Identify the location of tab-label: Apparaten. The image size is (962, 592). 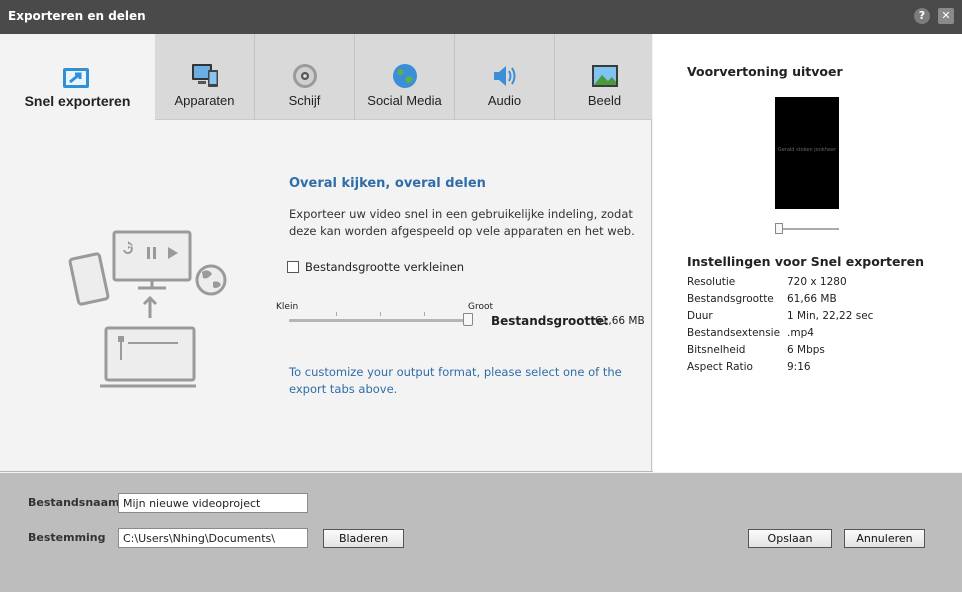
(204, 100).